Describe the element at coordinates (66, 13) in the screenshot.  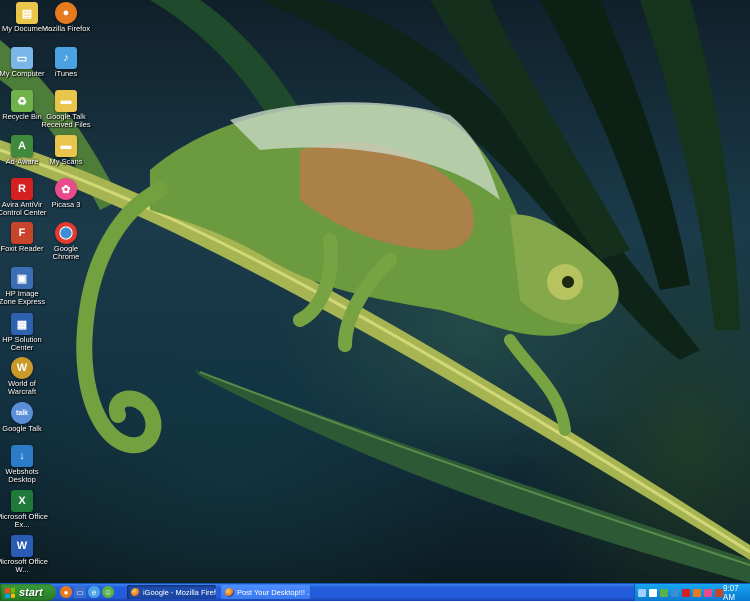
I see `firefox-icon: ●` at that location.